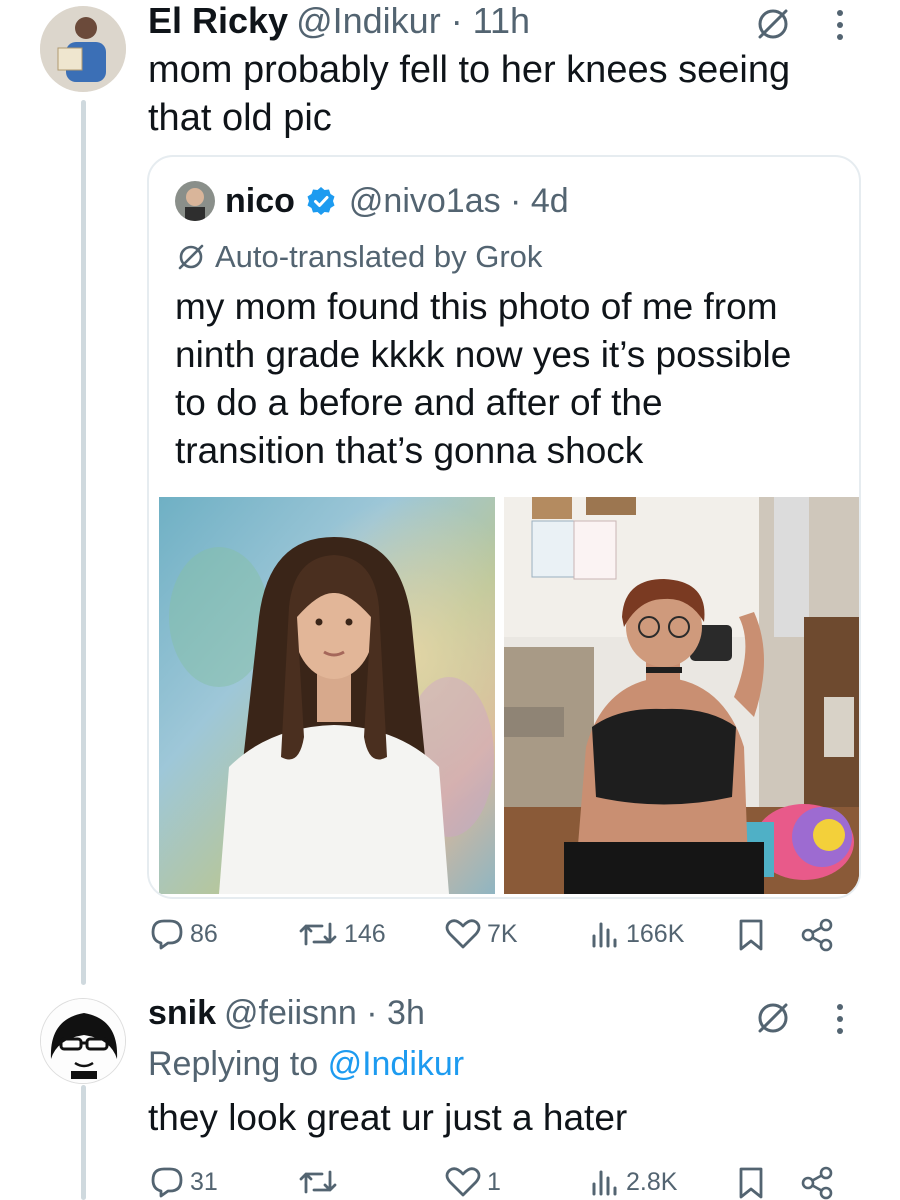 The height and width of the screenshot is (1200, 900). I want to click on like-button: 7K, so click(481, 934).